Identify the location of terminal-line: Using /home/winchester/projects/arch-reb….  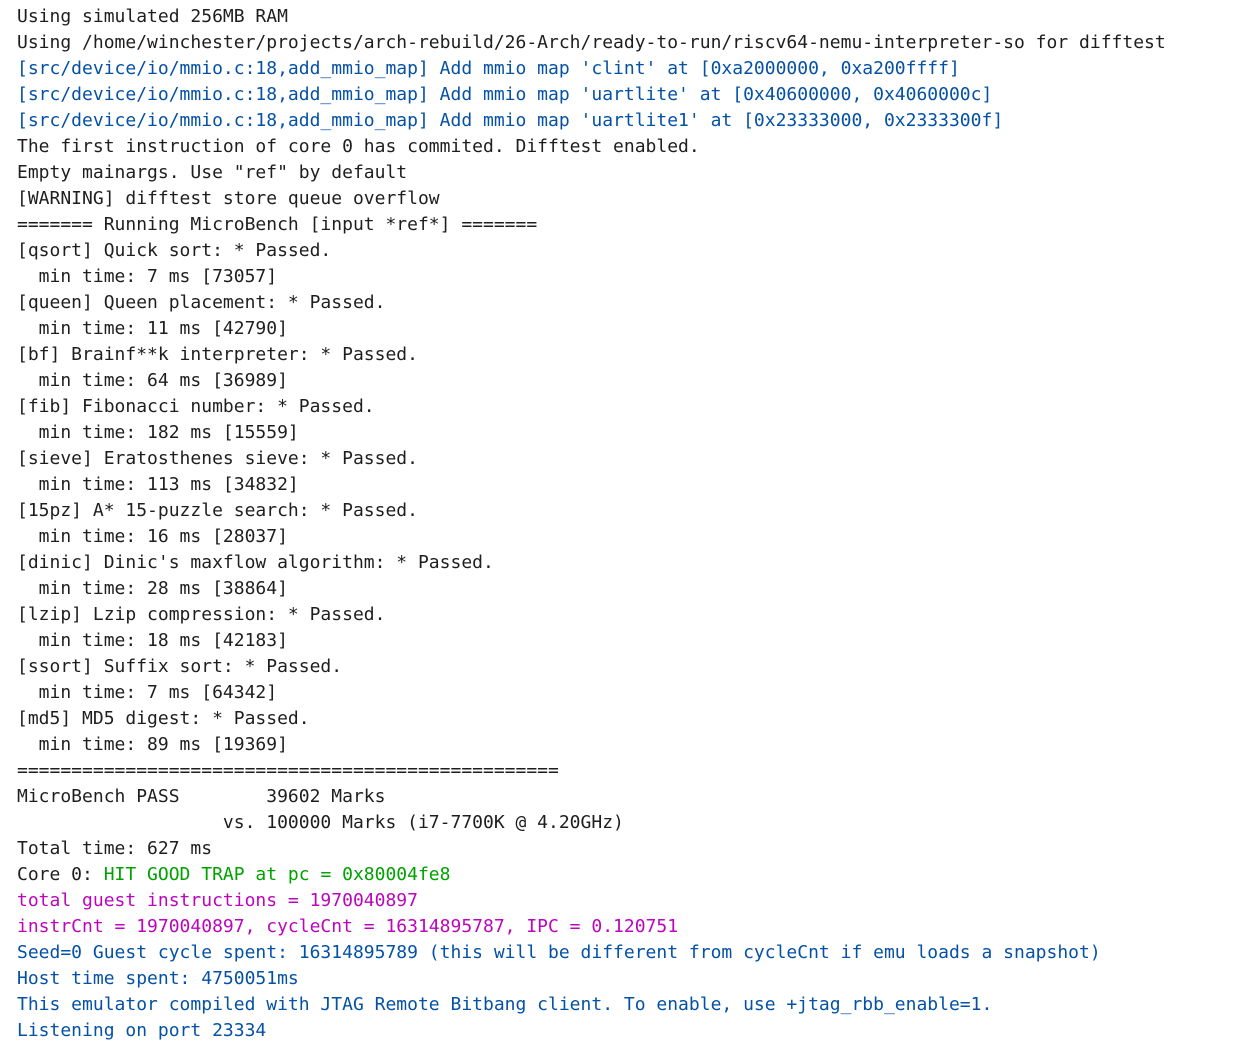
(591, 43).